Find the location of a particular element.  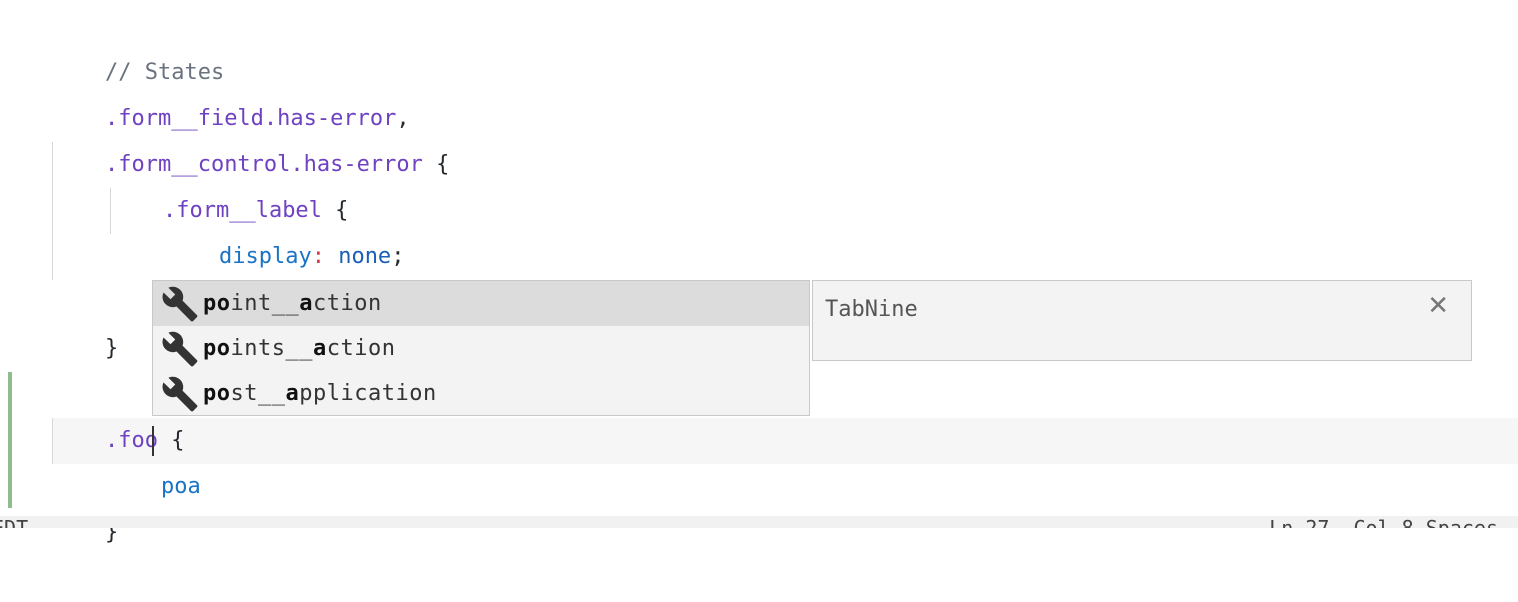

status-bar: EDT Ln 27, Col 8 Spaces is located at coordinates (759, 522).